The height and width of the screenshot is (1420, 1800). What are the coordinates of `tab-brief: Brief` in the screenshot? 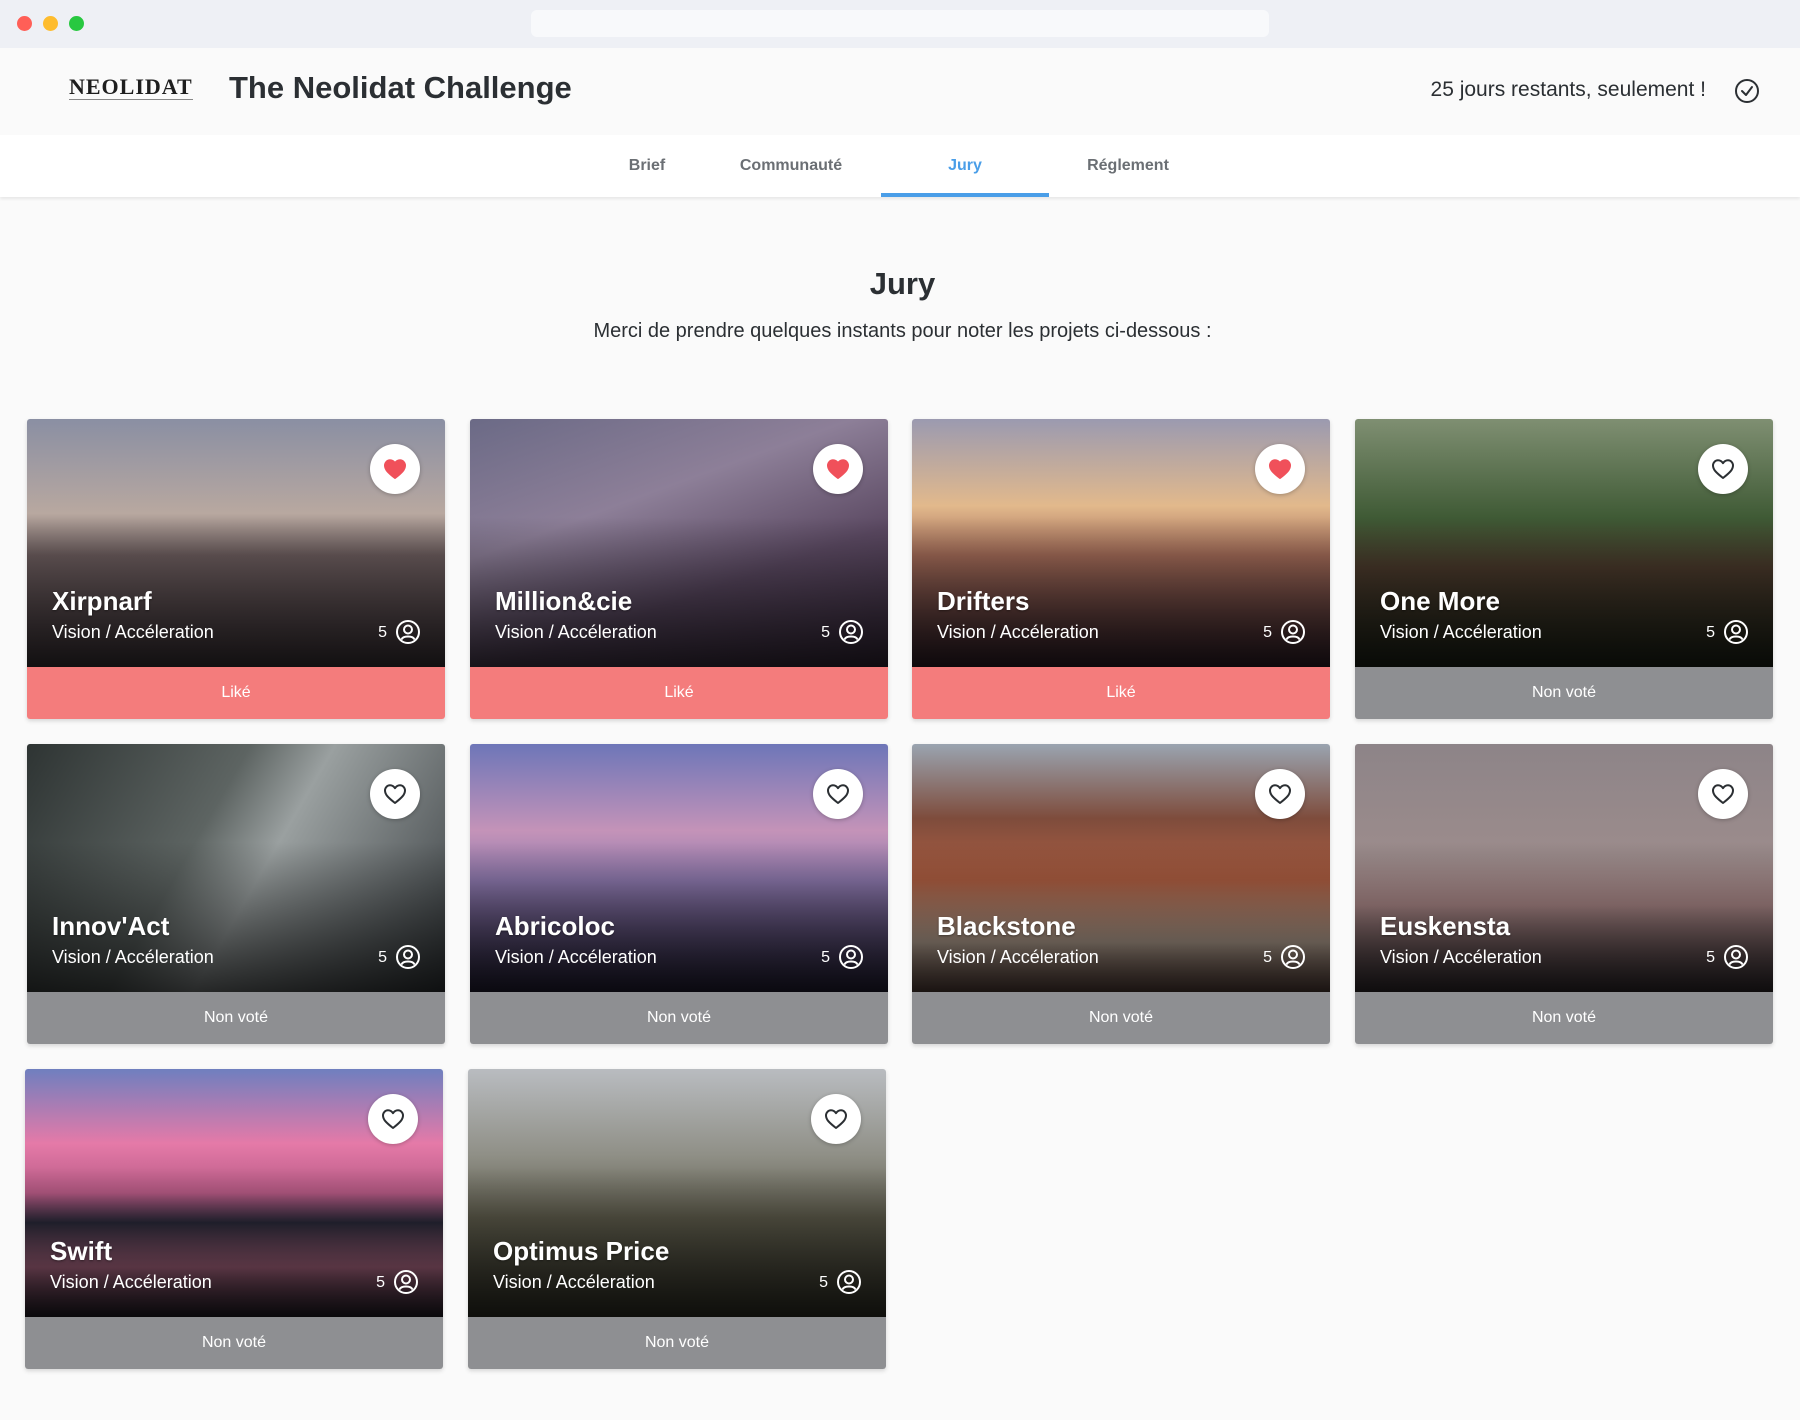 It's located at (647, 166).